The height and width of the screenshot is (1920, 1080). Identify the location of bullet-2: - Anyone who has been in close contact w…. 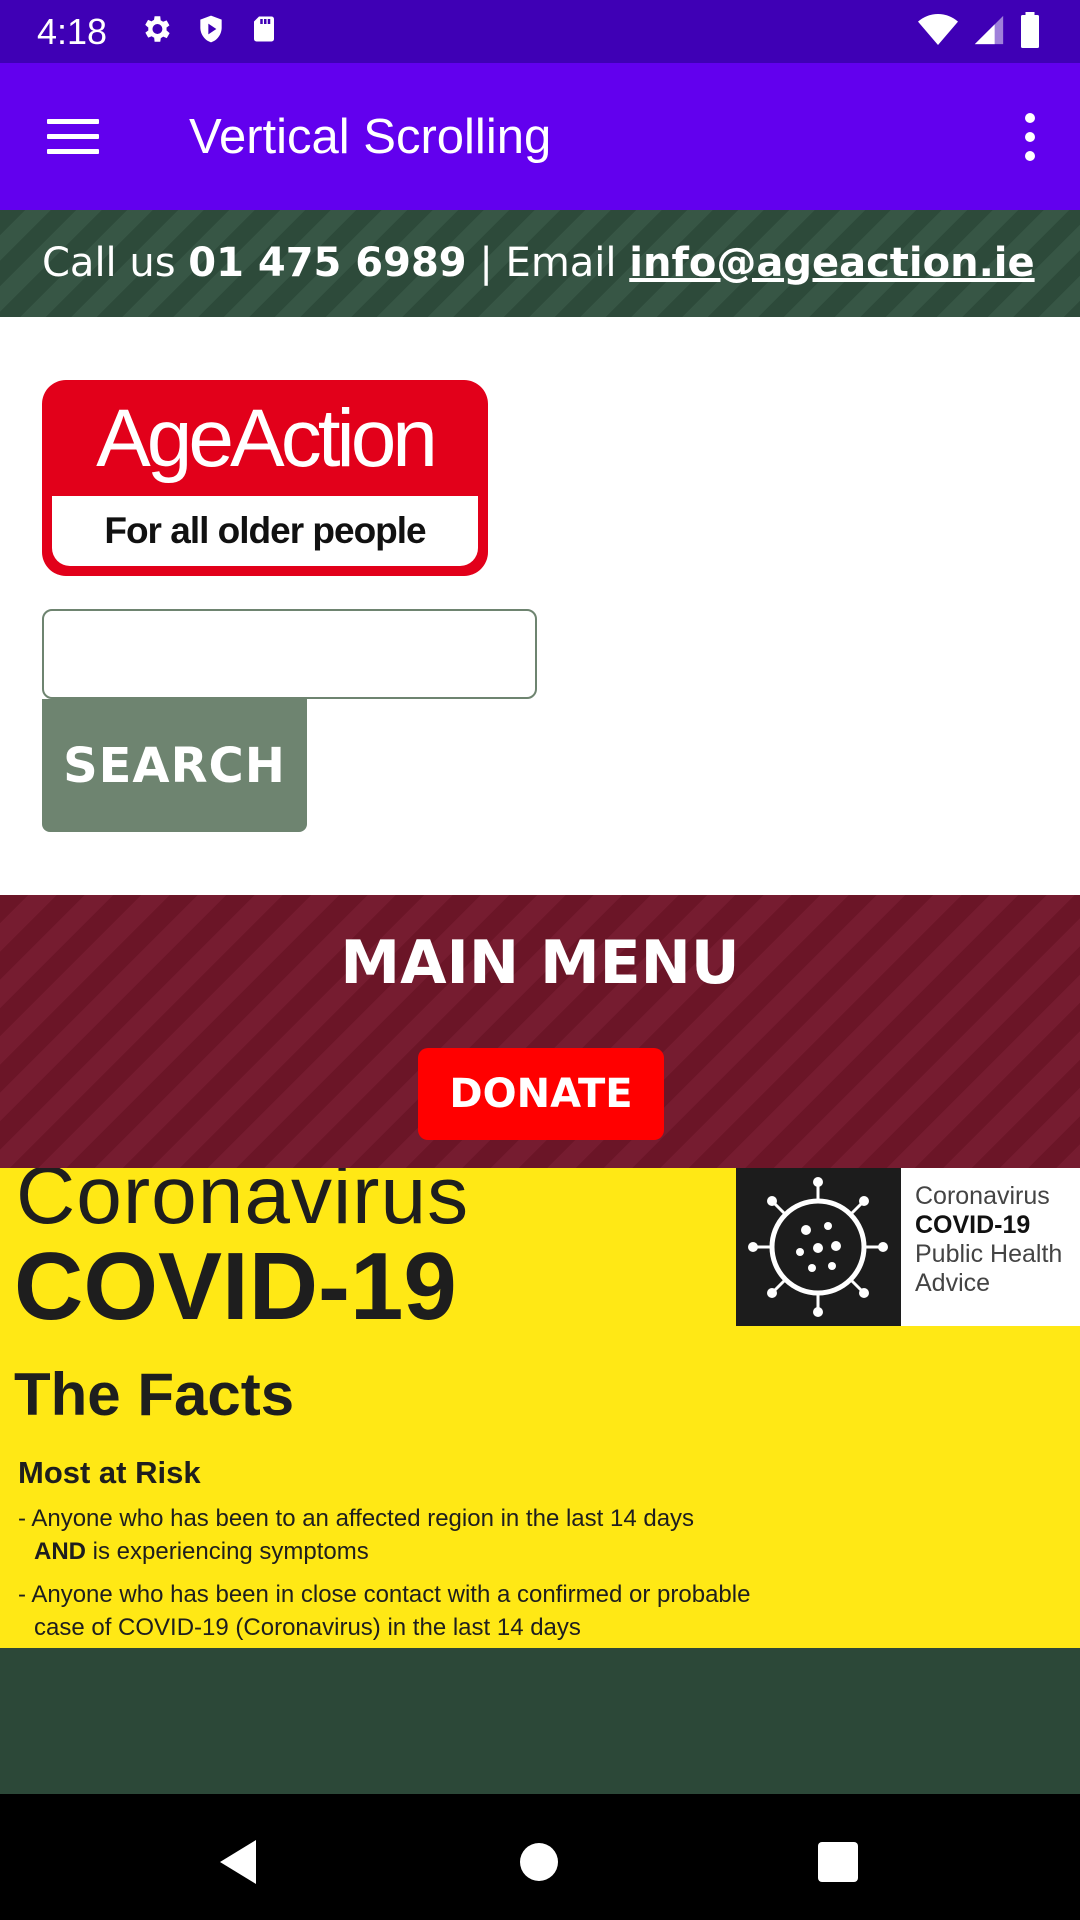
(384, 1611).